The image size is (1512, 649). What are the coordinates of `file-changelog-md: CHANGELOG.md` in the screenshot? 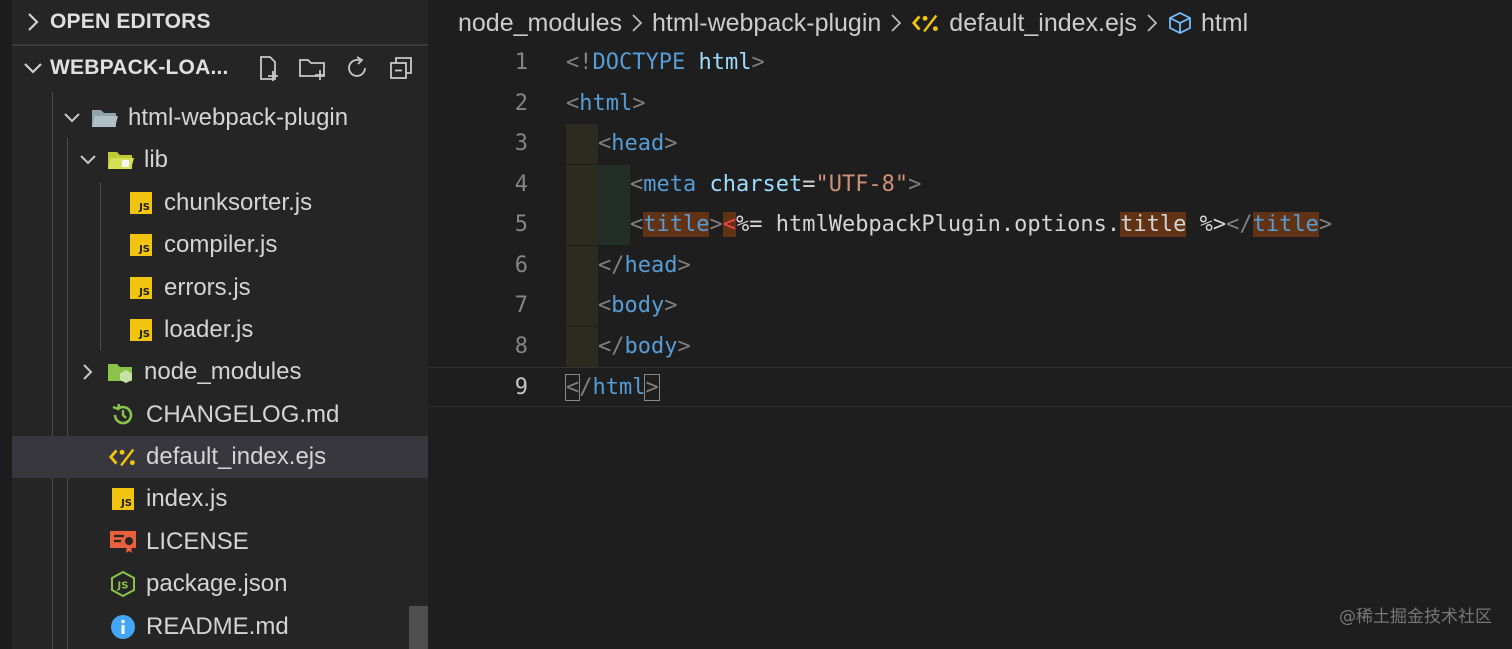 It's located at (220, 415).